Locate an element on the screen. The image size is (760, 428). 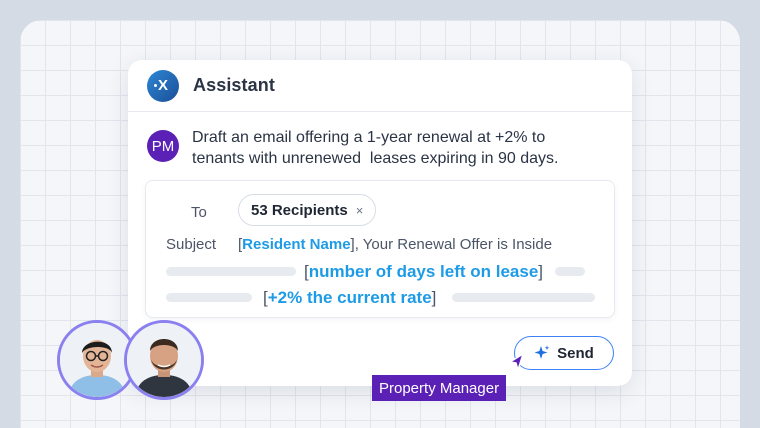
avatar is located at coordinates (164, 360).